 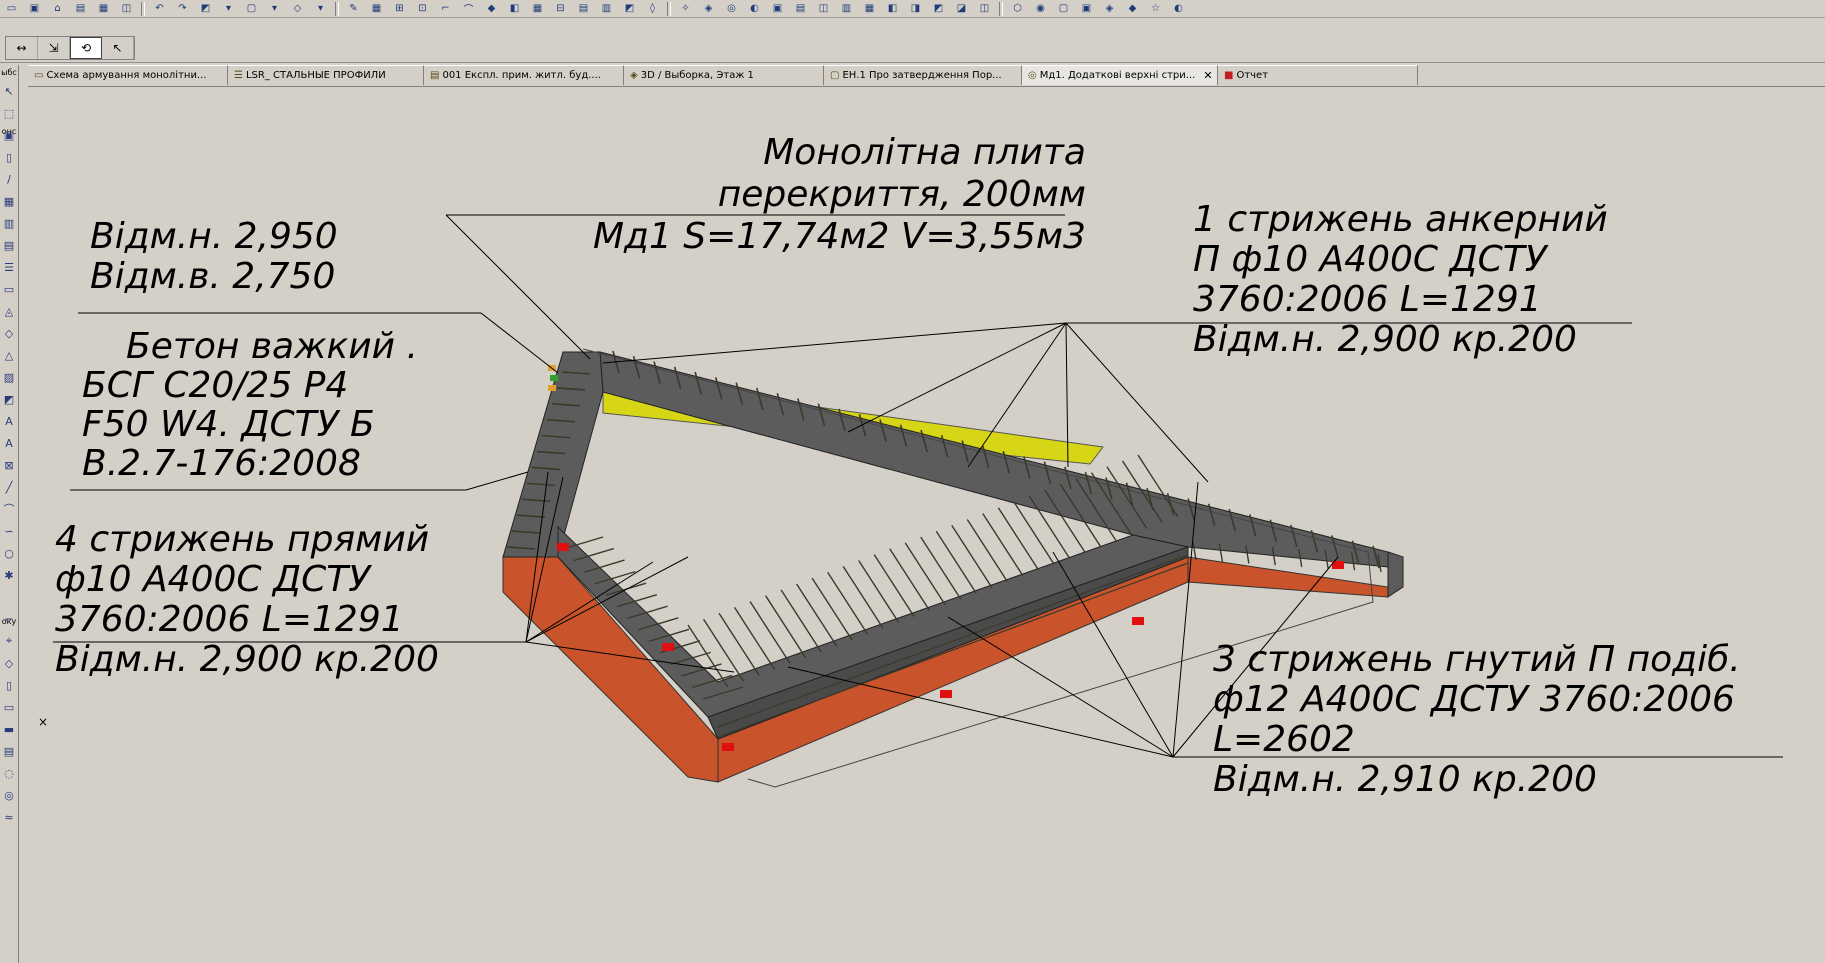 What do you see at coordinates (445, 8) in the screenshot?
I see `toolbar-button-icon: ⌐` at bounding box center [445, 8].